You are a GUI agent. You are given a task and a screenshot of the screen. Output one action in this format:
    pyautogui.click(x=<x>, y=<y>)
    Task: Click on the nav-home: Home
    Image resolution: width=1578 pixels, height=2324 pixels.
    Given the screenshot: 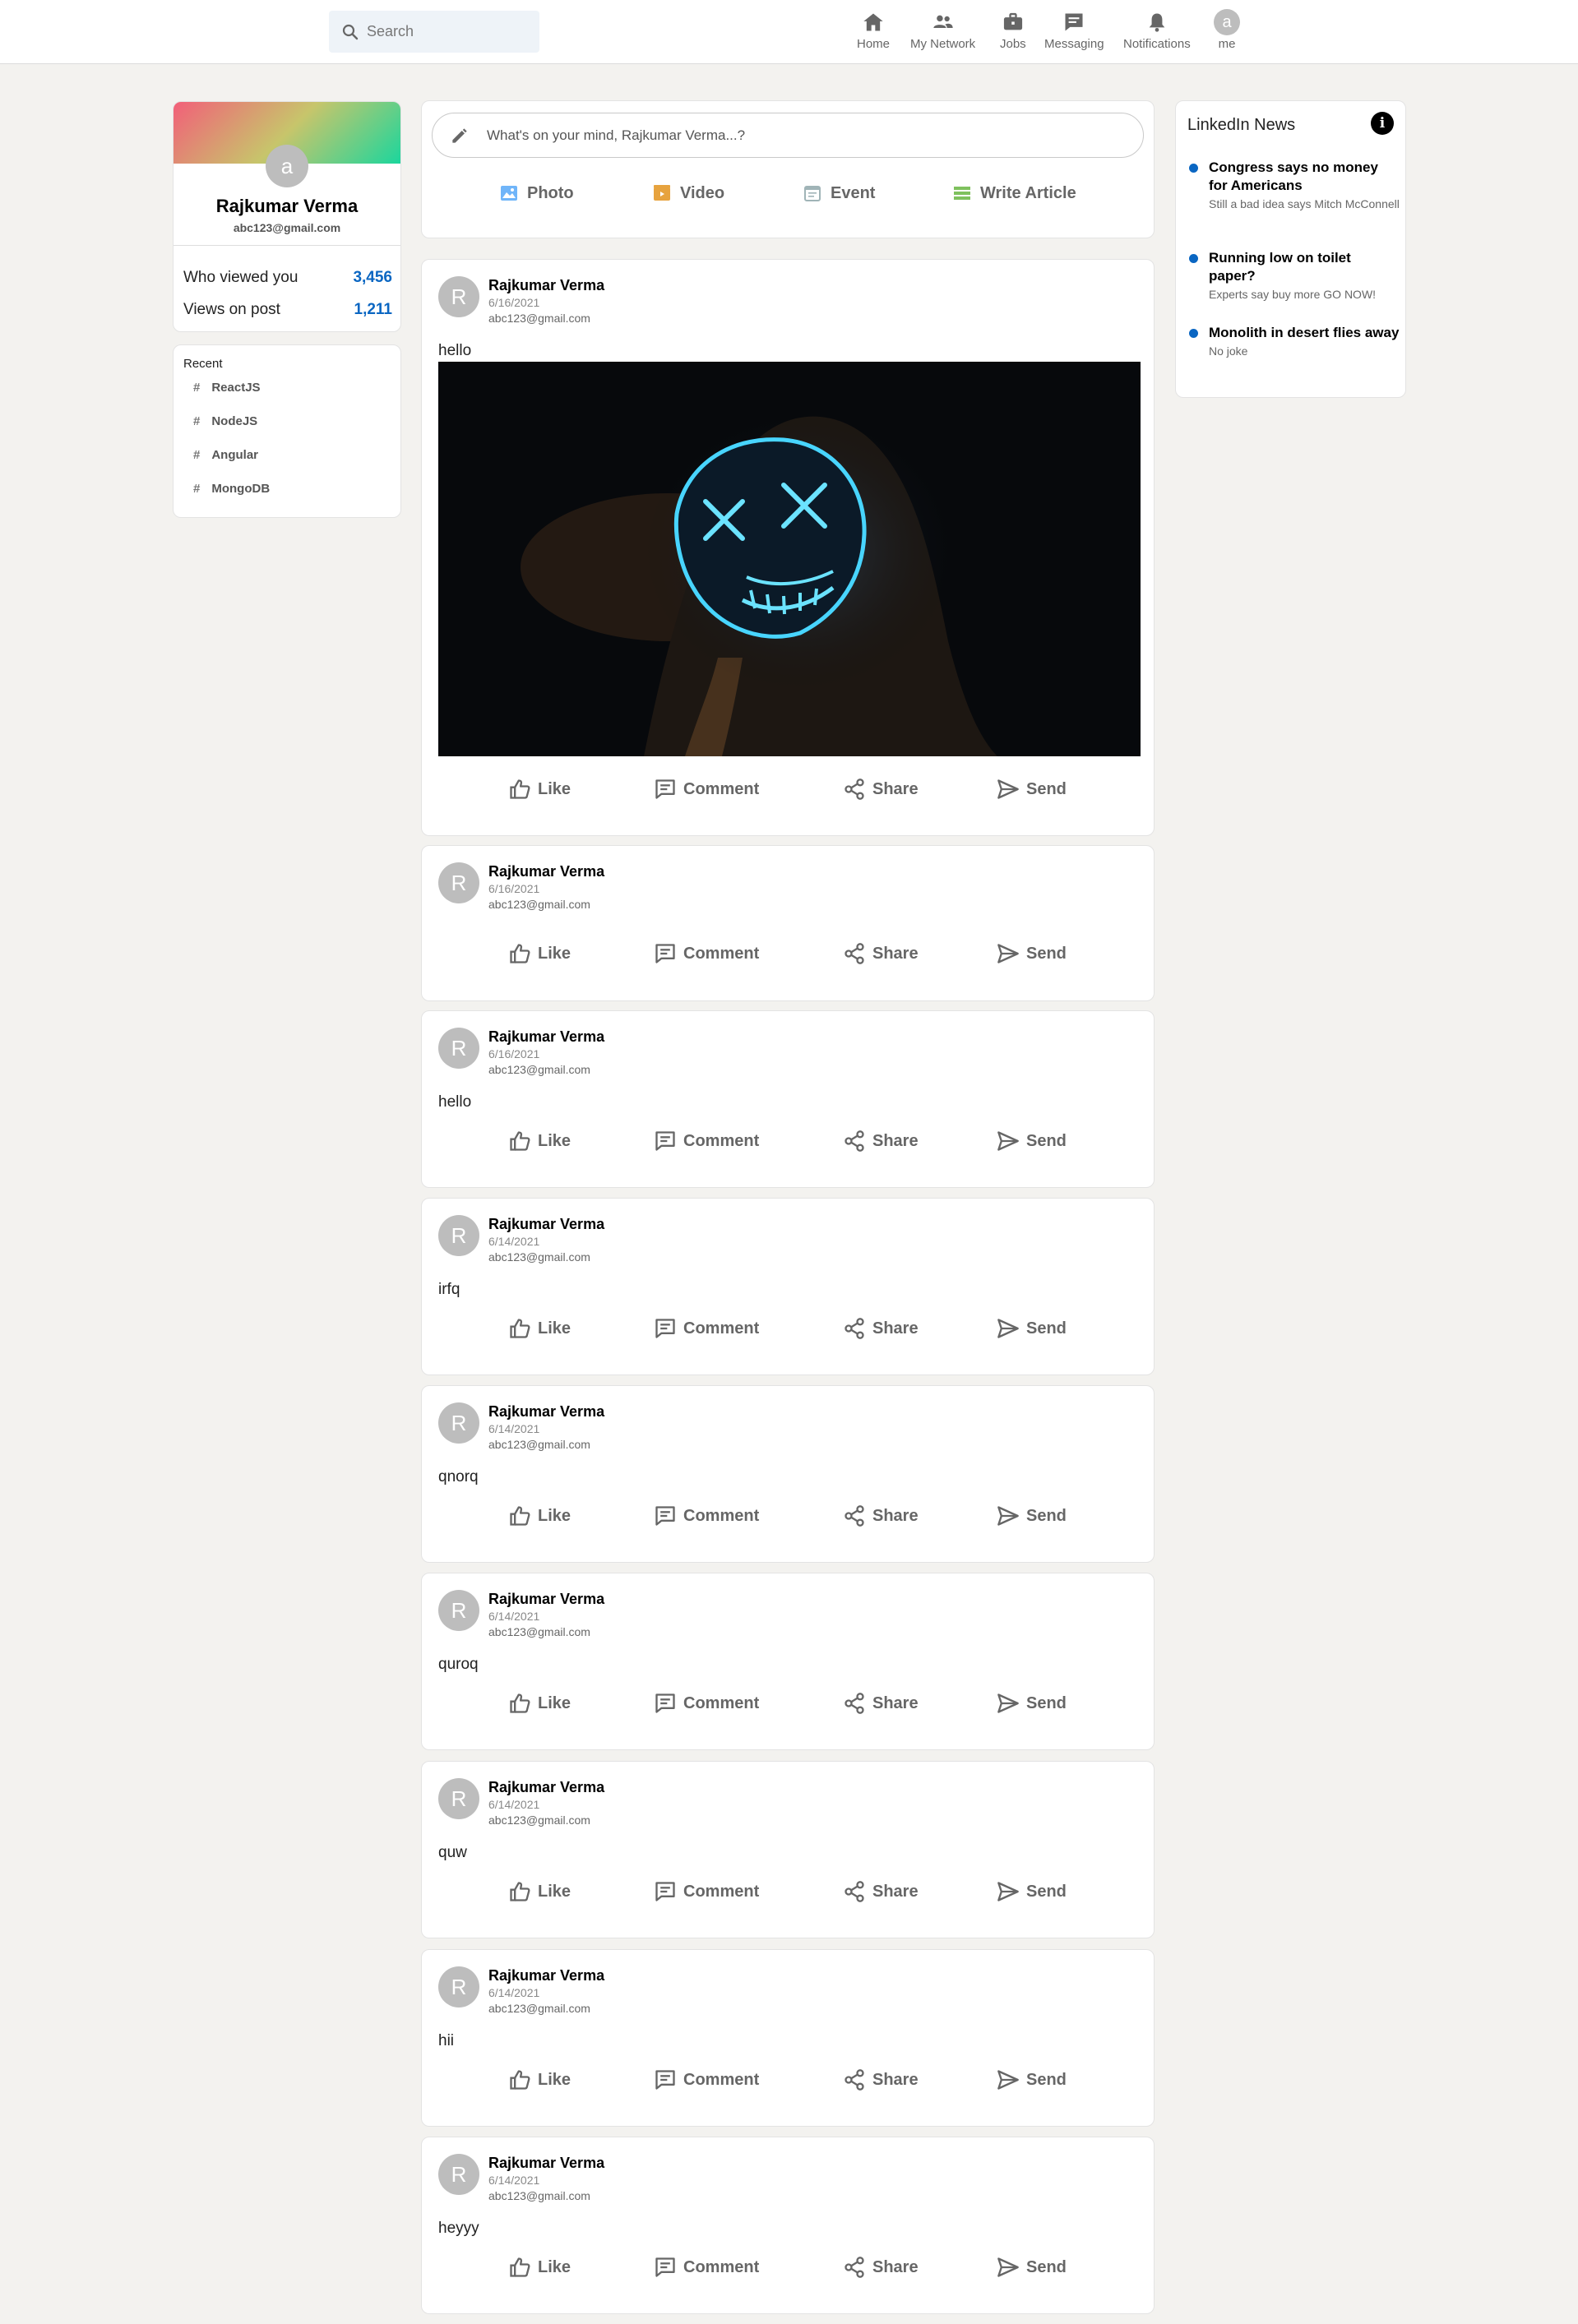 What is the action you would take?
    pyautogui.click(x=873, y=33)
    